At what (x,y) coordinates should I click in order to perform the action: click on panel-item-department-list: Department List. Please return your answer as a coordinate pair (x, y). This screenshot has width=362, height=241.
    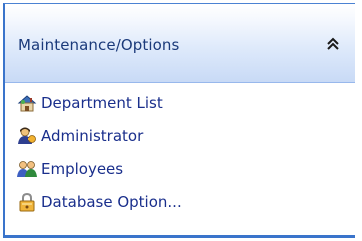
    Looking at the image, I should click on (90, 103).